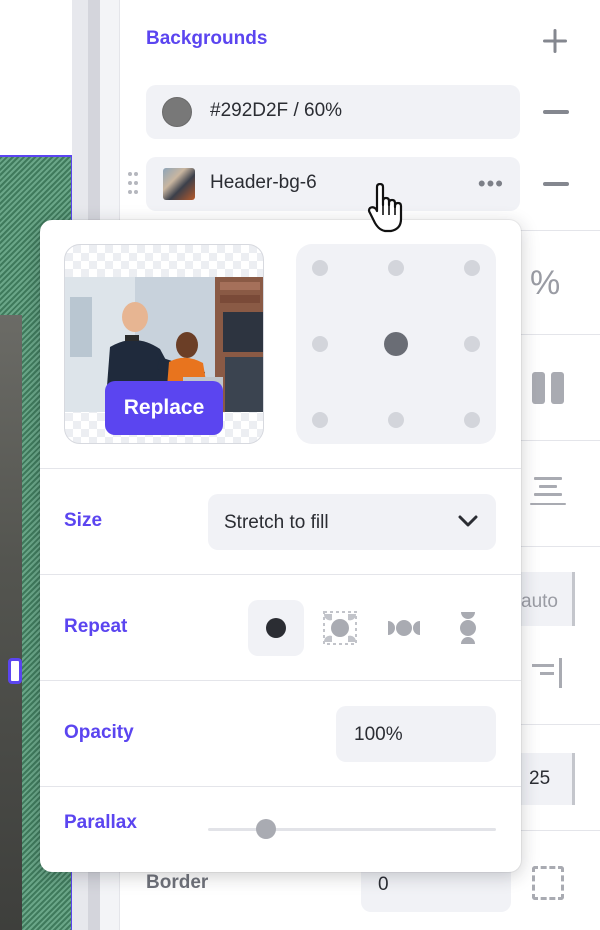 This screenshot has height=930, width=600. I want to click on hand-pointer-cursor, so click(385, 208).